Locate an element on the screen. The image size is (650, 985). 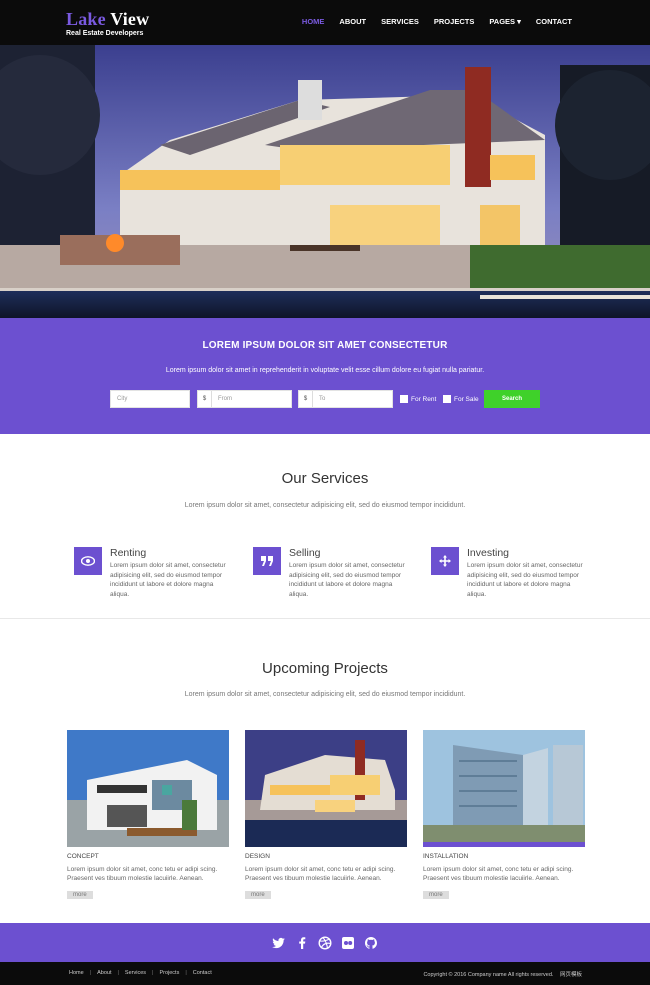
logo: Lake View Real Estate Developers is located at coordinates (107, 23).